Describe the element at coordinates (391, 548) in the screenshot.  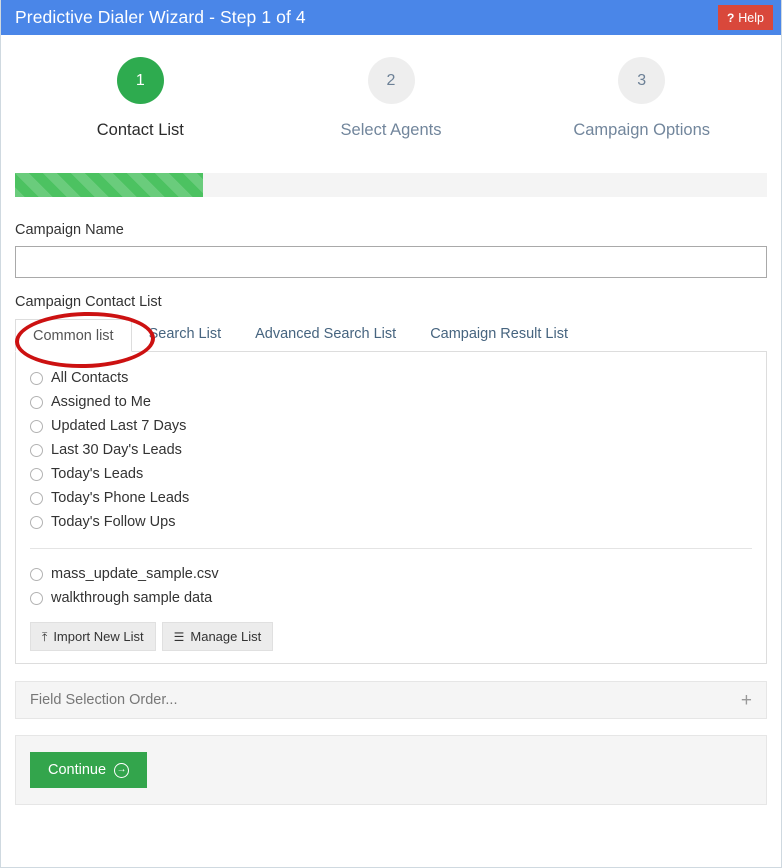
I see `list-divider` at that location.